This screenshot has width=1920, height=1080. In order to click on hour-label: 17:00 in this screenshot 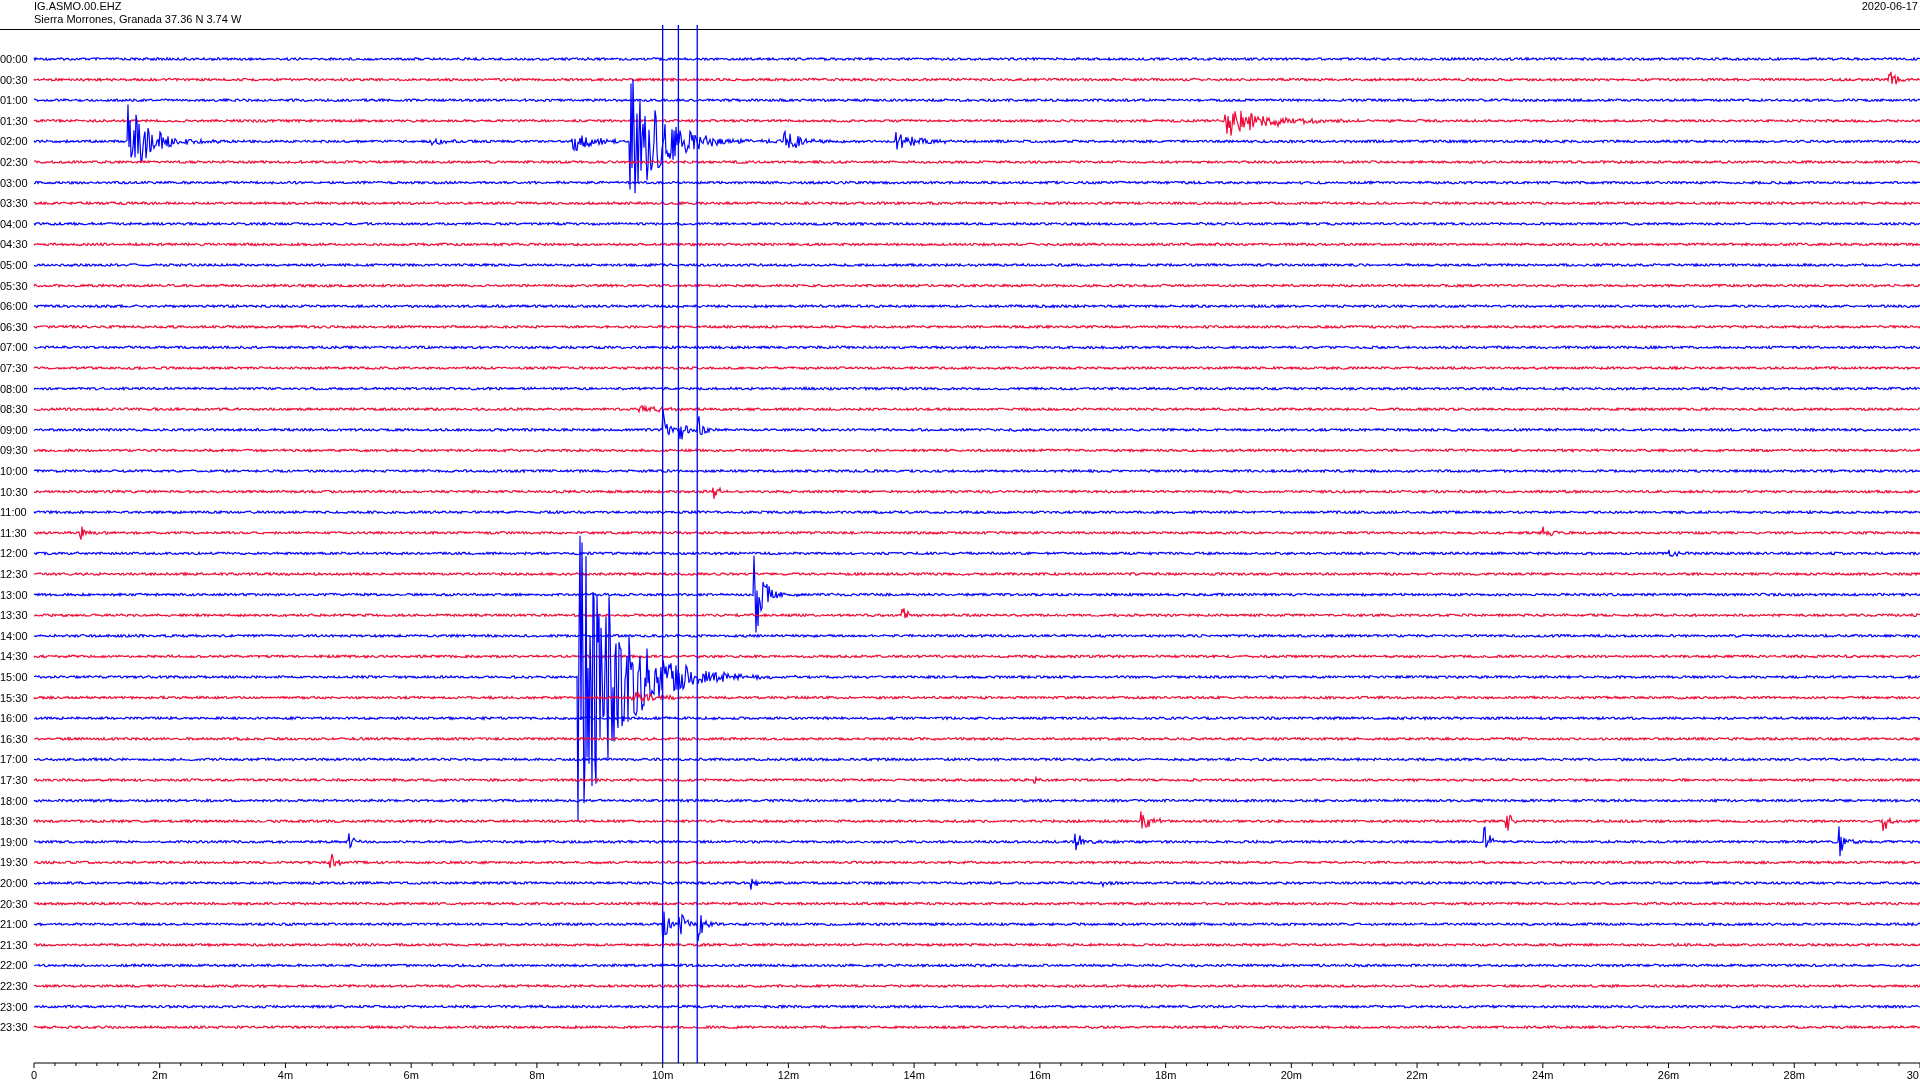, I will do `click(14, 759)`.